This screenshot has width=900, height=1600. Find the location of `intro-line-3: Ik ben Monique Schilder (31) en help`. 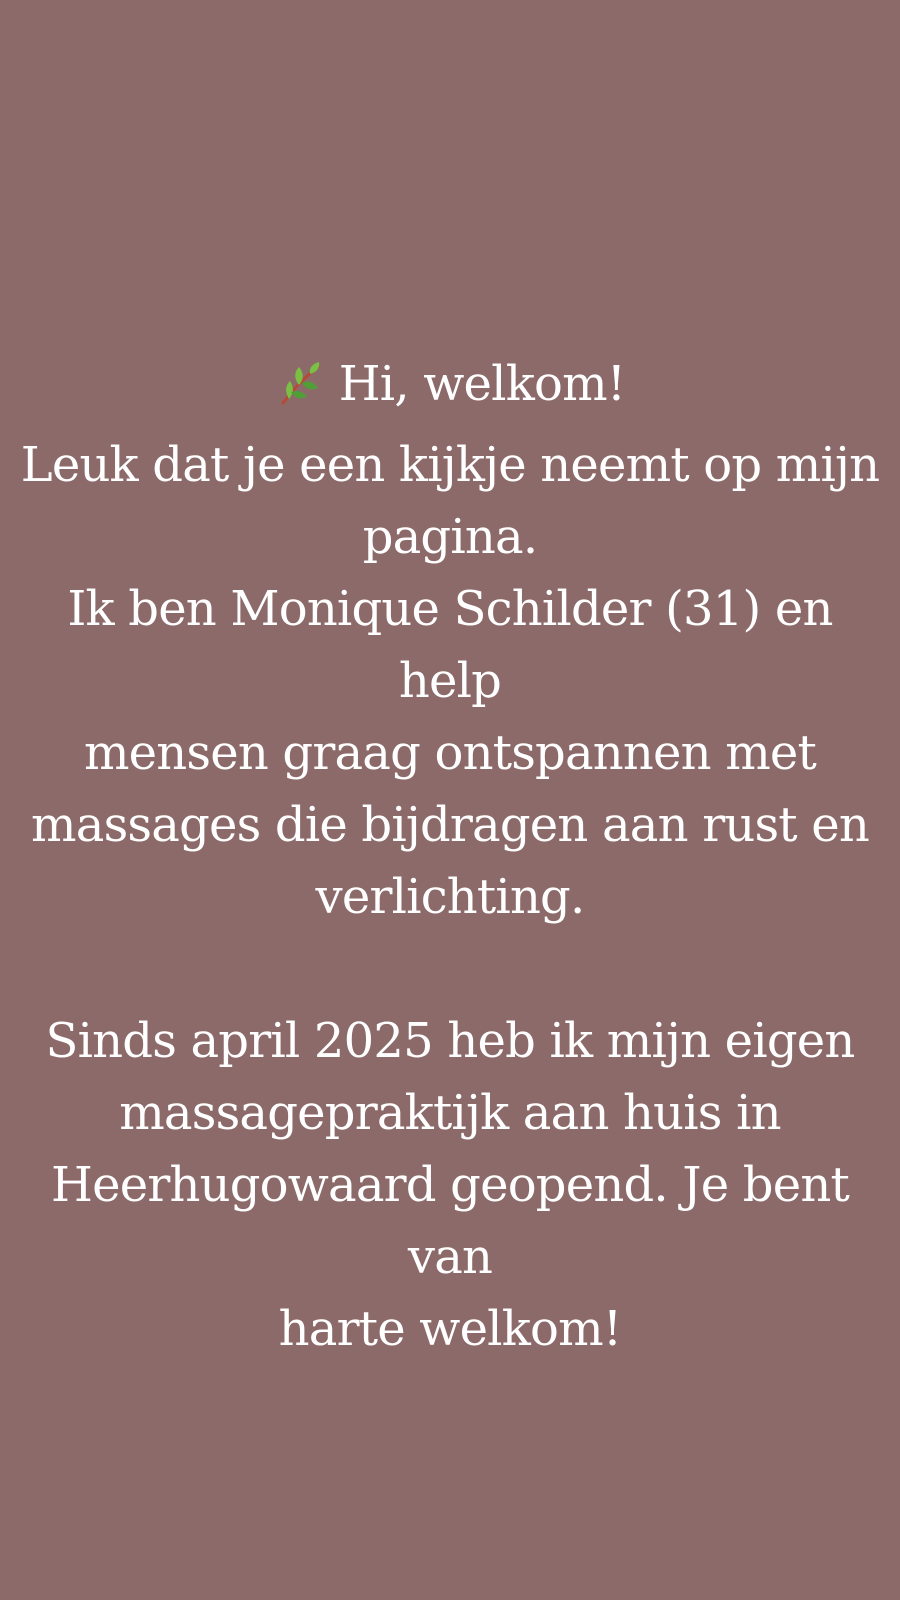

intro-line-3: Ik ben Monique Schilder (31) en help is located at coordinates (450, 645).